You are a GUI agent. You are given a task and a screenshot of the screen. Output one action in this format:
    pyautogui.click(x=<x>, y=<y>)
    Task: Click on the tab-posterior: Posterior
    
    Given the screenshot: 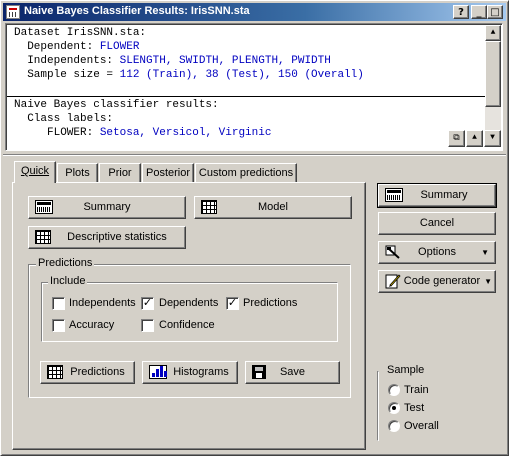 What is the action you would take?
    pyautogui.click(x=168, y=173)
    